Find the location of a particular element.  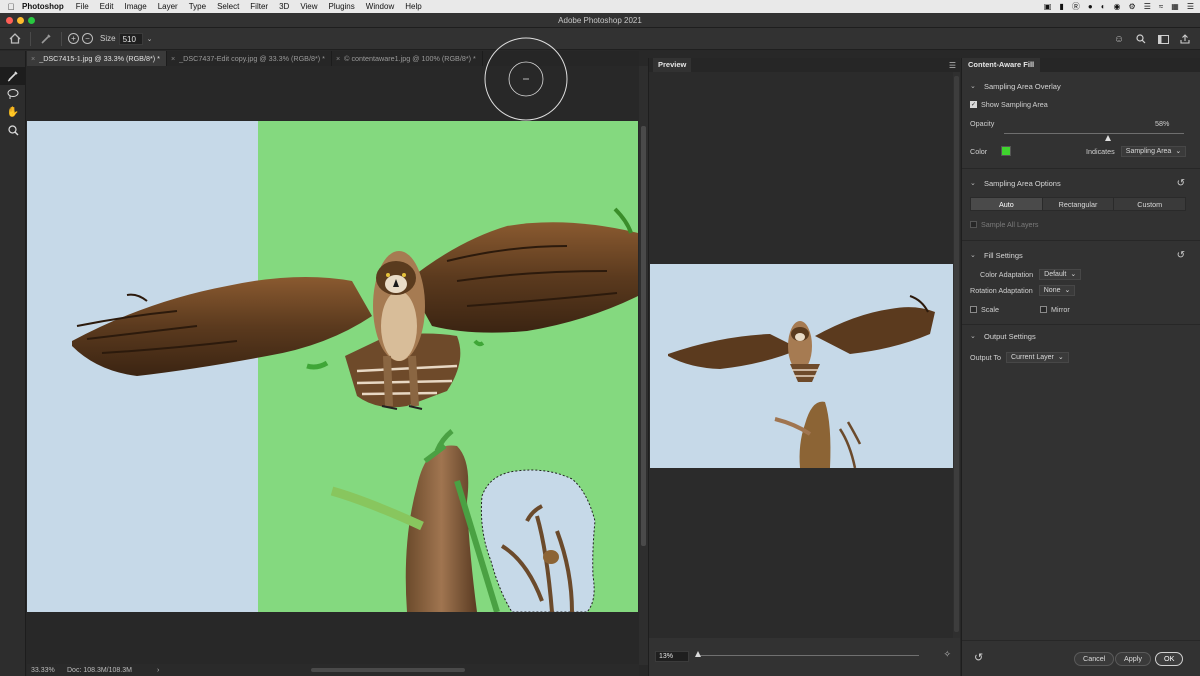

section-header: ⌄ Sampling Area Options ↺ is located at coordinates (1081, 183).